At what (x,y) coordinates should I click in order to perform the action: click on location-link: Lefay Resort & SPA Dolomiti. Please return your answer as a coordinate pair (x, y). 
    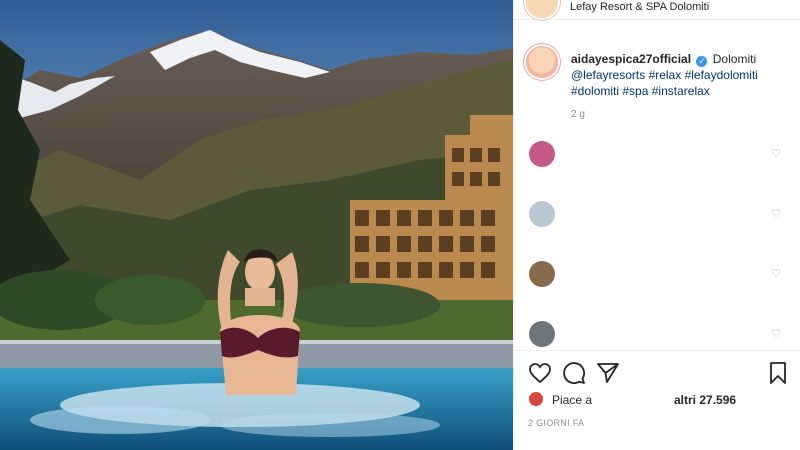
    Looking at the image, I should click on (639, 7).